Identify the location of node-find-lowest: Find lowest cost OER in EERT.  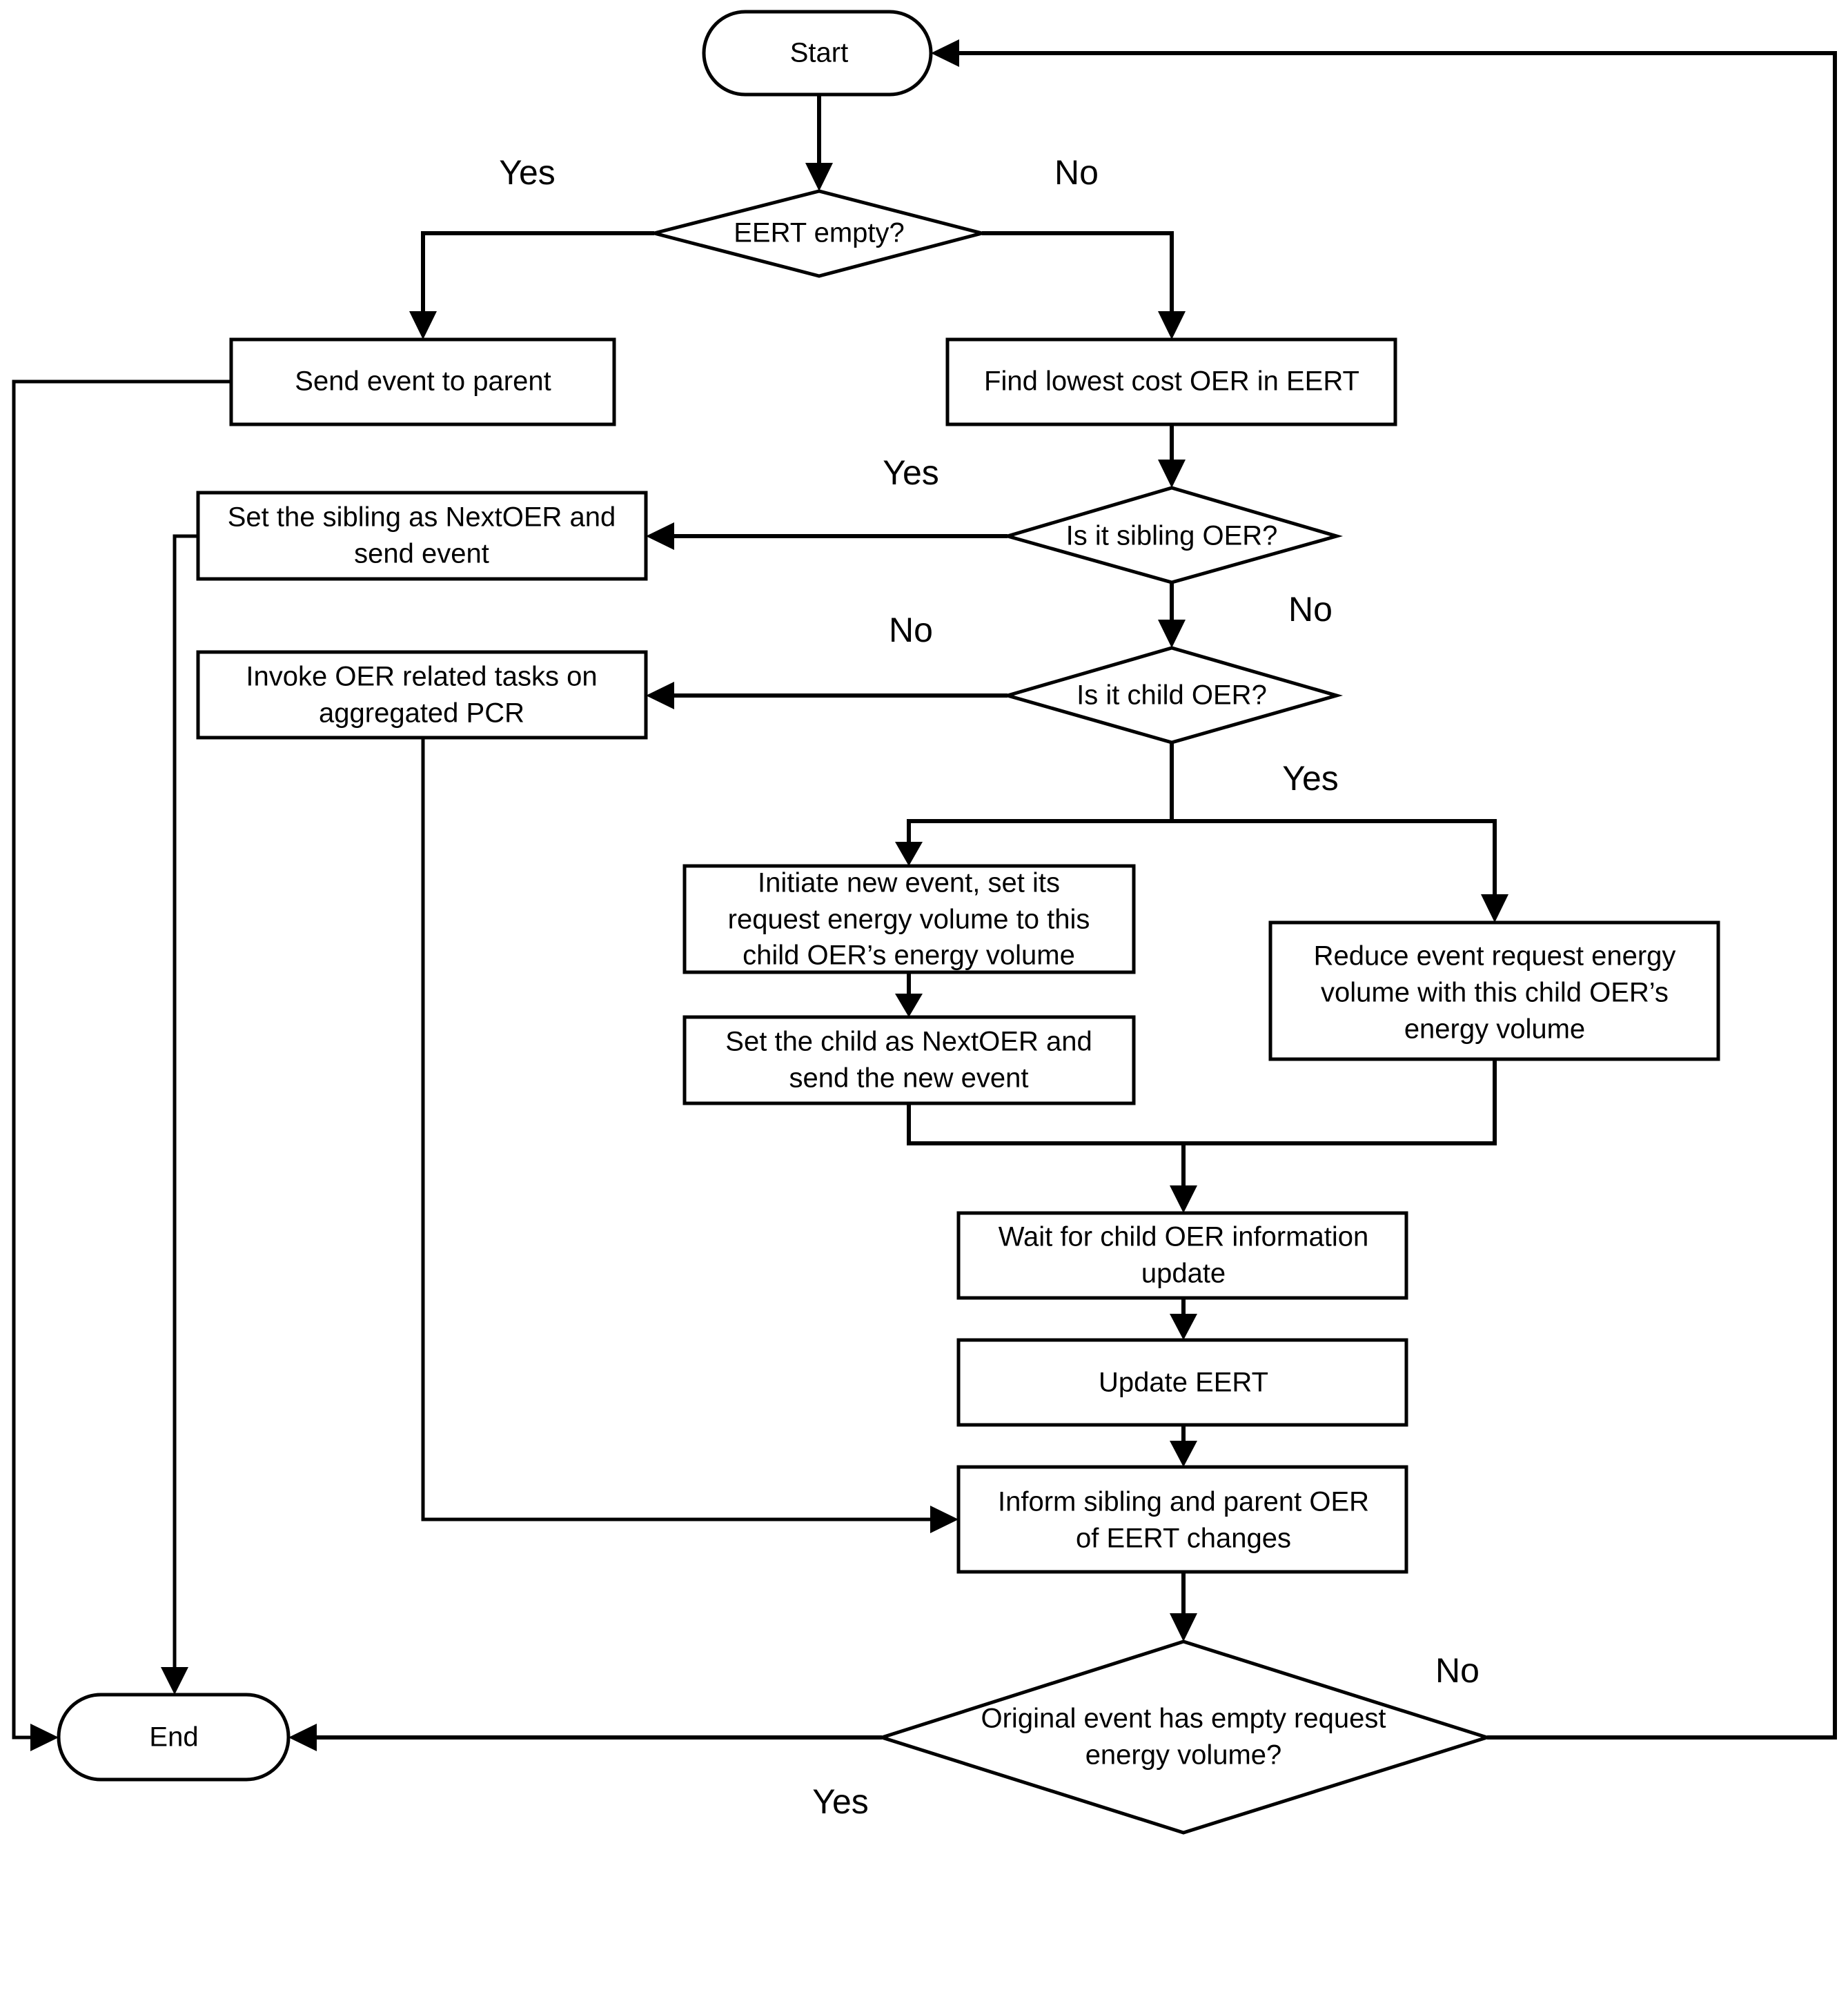
(1171, 381).